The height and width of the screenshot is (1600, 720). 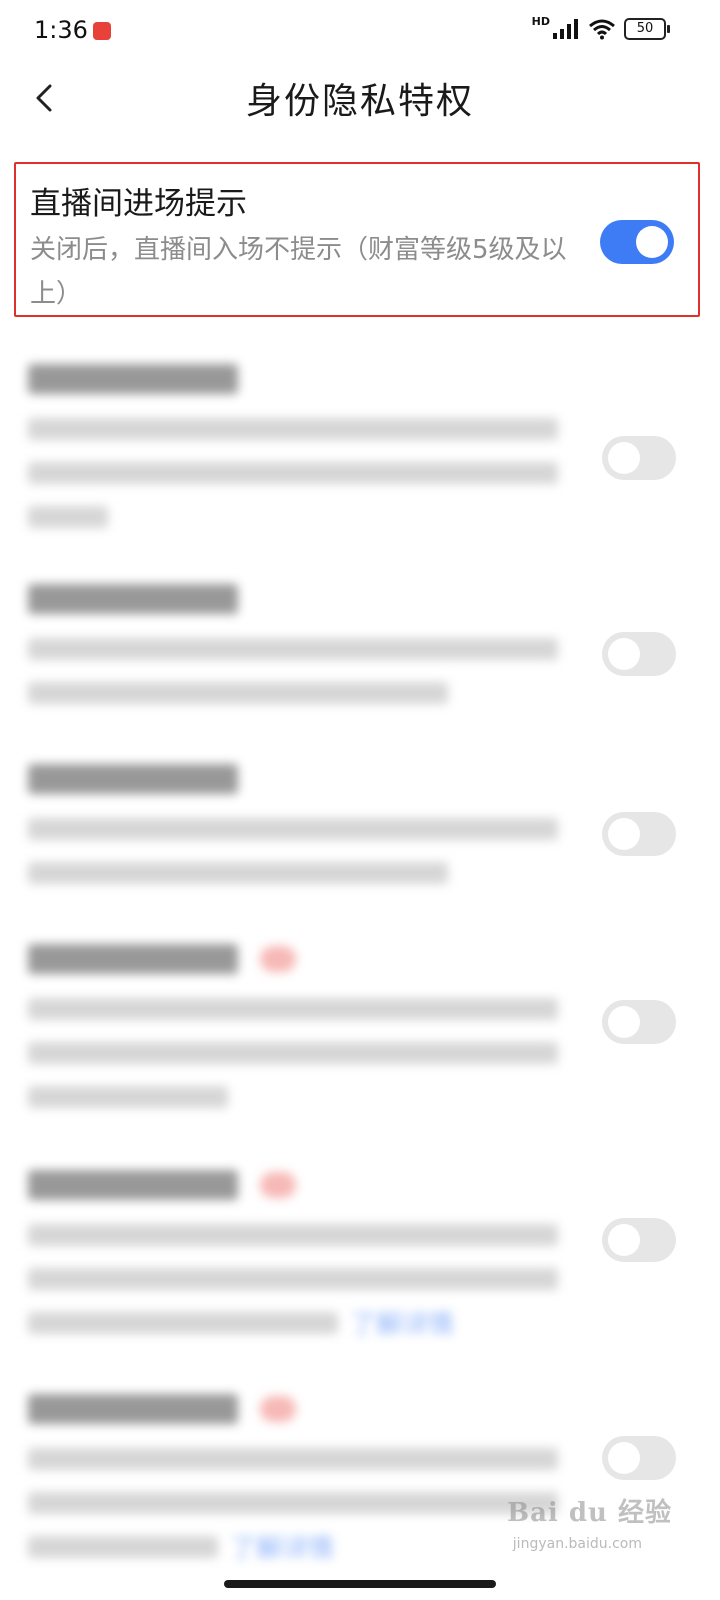 I want to click on watermark-logo: Bai du 经验, so click(x=589, y=1513).